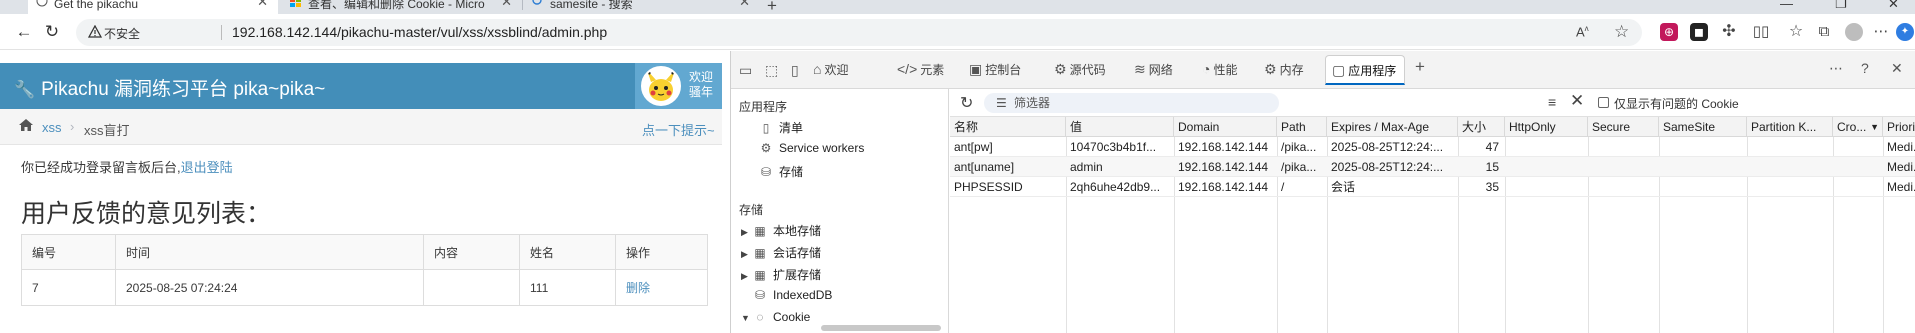  Describe the element at coordinates (1284, 69) in the screenshot. I see `tab-memory: ⚙ 内存` at that location.